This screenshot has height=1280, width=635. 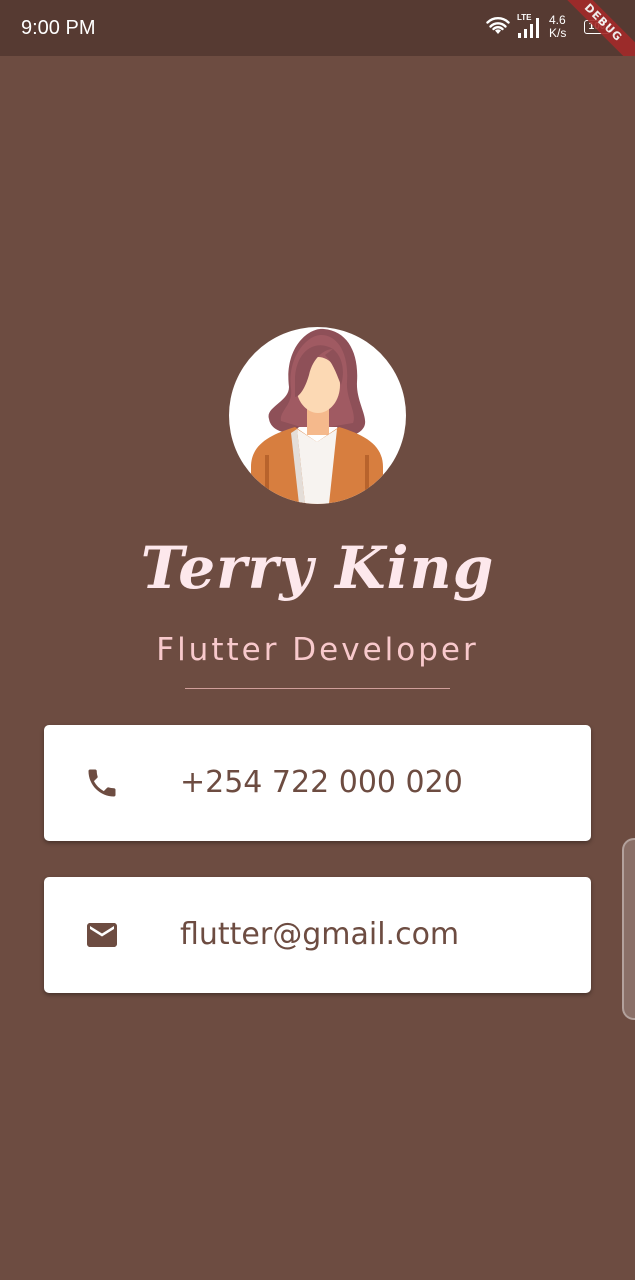 I want to click on status-time: 9:00 PM, so click(x=58, y=28).